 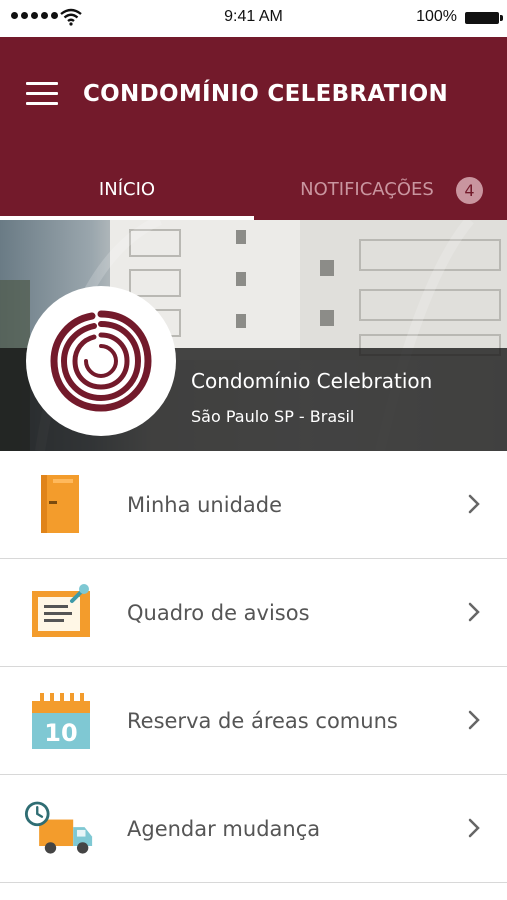 What do you see at coordinates (436, 16) in the screenshot?
I see `battery-percent: 100%` at bounding box center [436, 16].